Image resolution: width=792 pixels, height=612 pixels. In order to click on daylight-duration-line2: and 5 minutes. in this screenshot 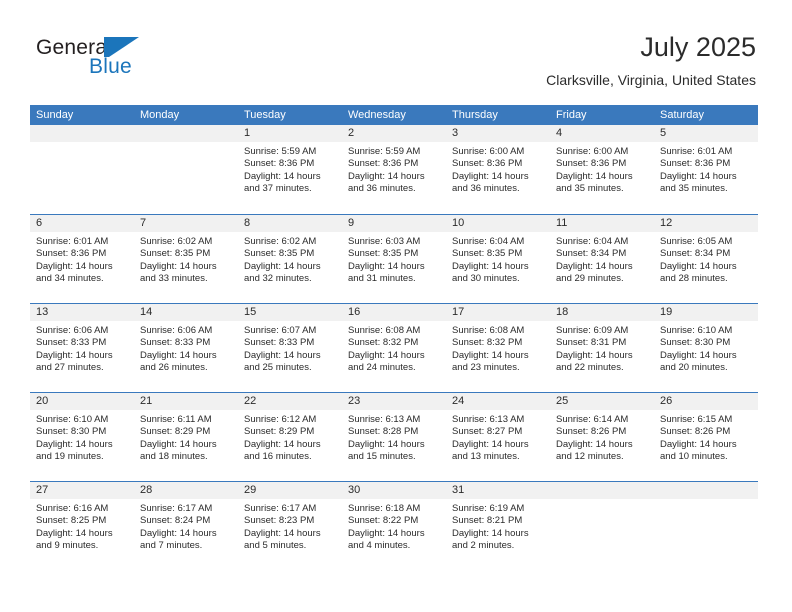, I will do `click(275, 545)`.